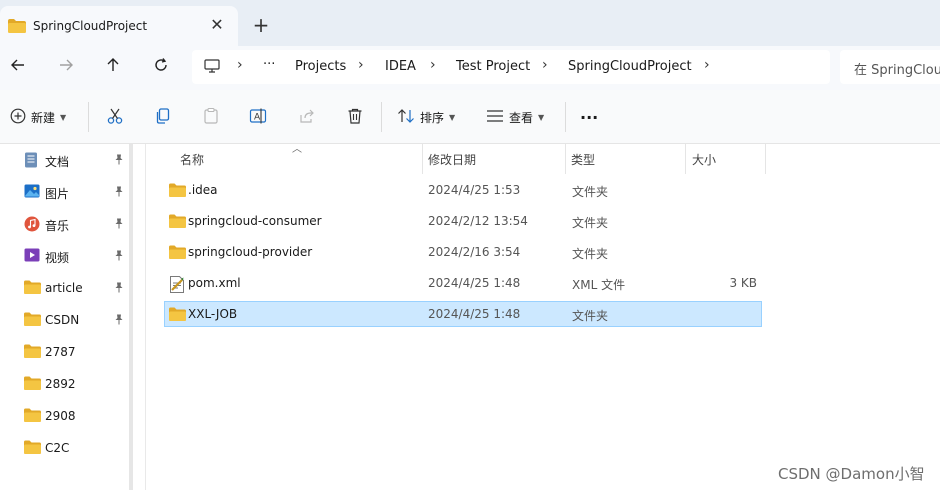 The height and width of the screenshot is (490, 940). I want to click on copy-button, so click(163, 117).